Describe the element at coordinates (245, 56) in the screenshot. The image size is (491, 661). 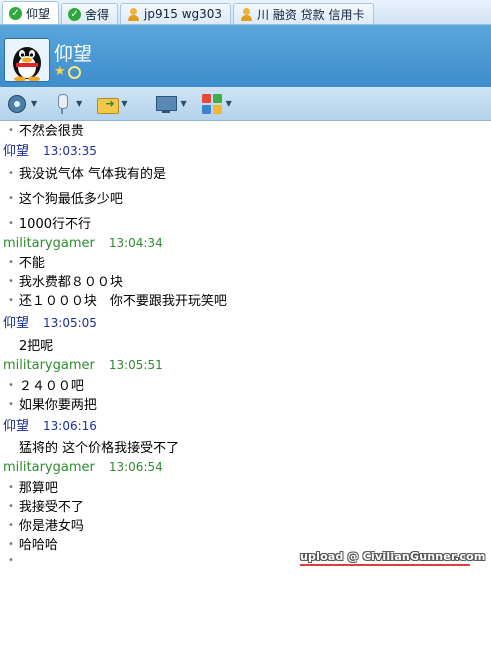
I see `chat-header: 仰望 ★` at that location.